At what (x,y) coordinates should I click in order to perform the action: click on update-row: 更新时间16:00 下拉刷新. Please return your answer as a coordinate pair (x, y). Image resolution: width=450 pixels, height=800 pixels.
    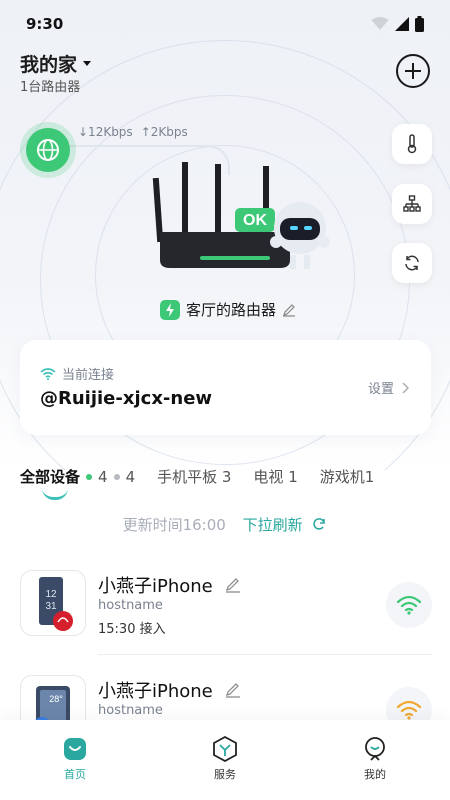
    Looking at the image, I should click on (225, 524).